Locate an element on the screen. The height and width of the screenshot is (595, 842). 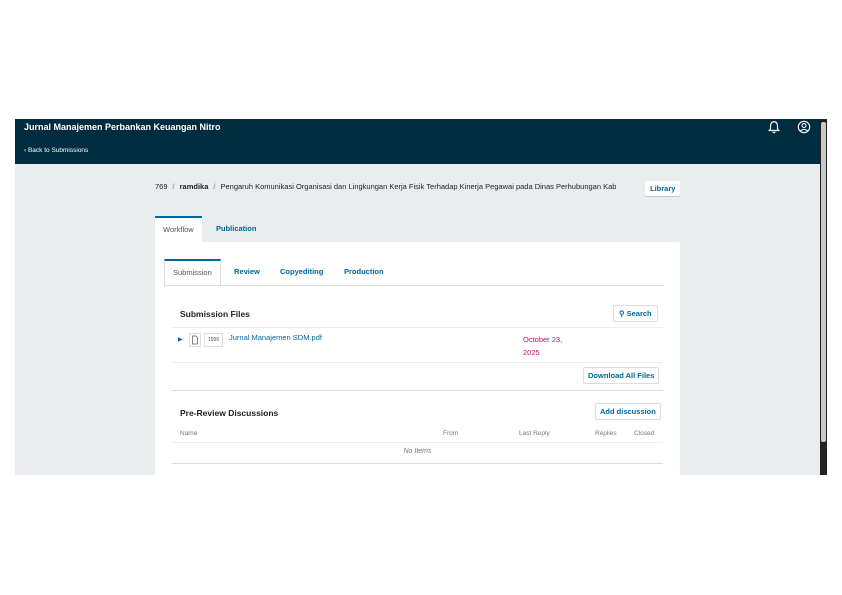
user-circle-icon is located at coordinates (804, 127).